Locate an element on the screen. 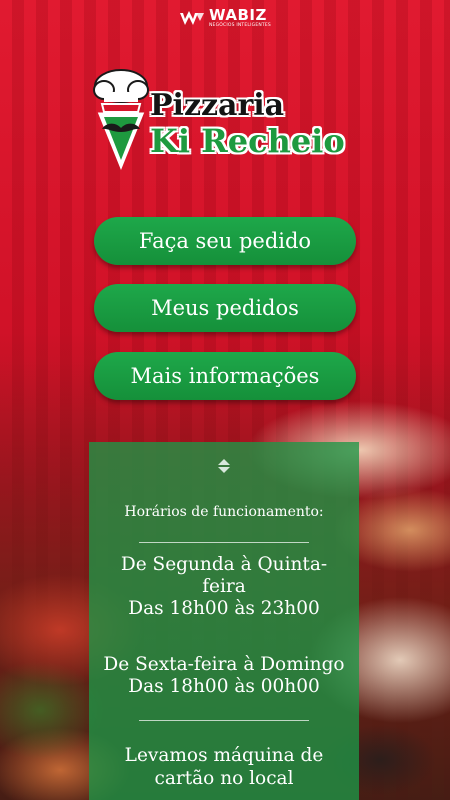 Image resolution: width=450 pixels, height=800 pixels. more-info-button: Mais informações is located at coordinates (225, 376).